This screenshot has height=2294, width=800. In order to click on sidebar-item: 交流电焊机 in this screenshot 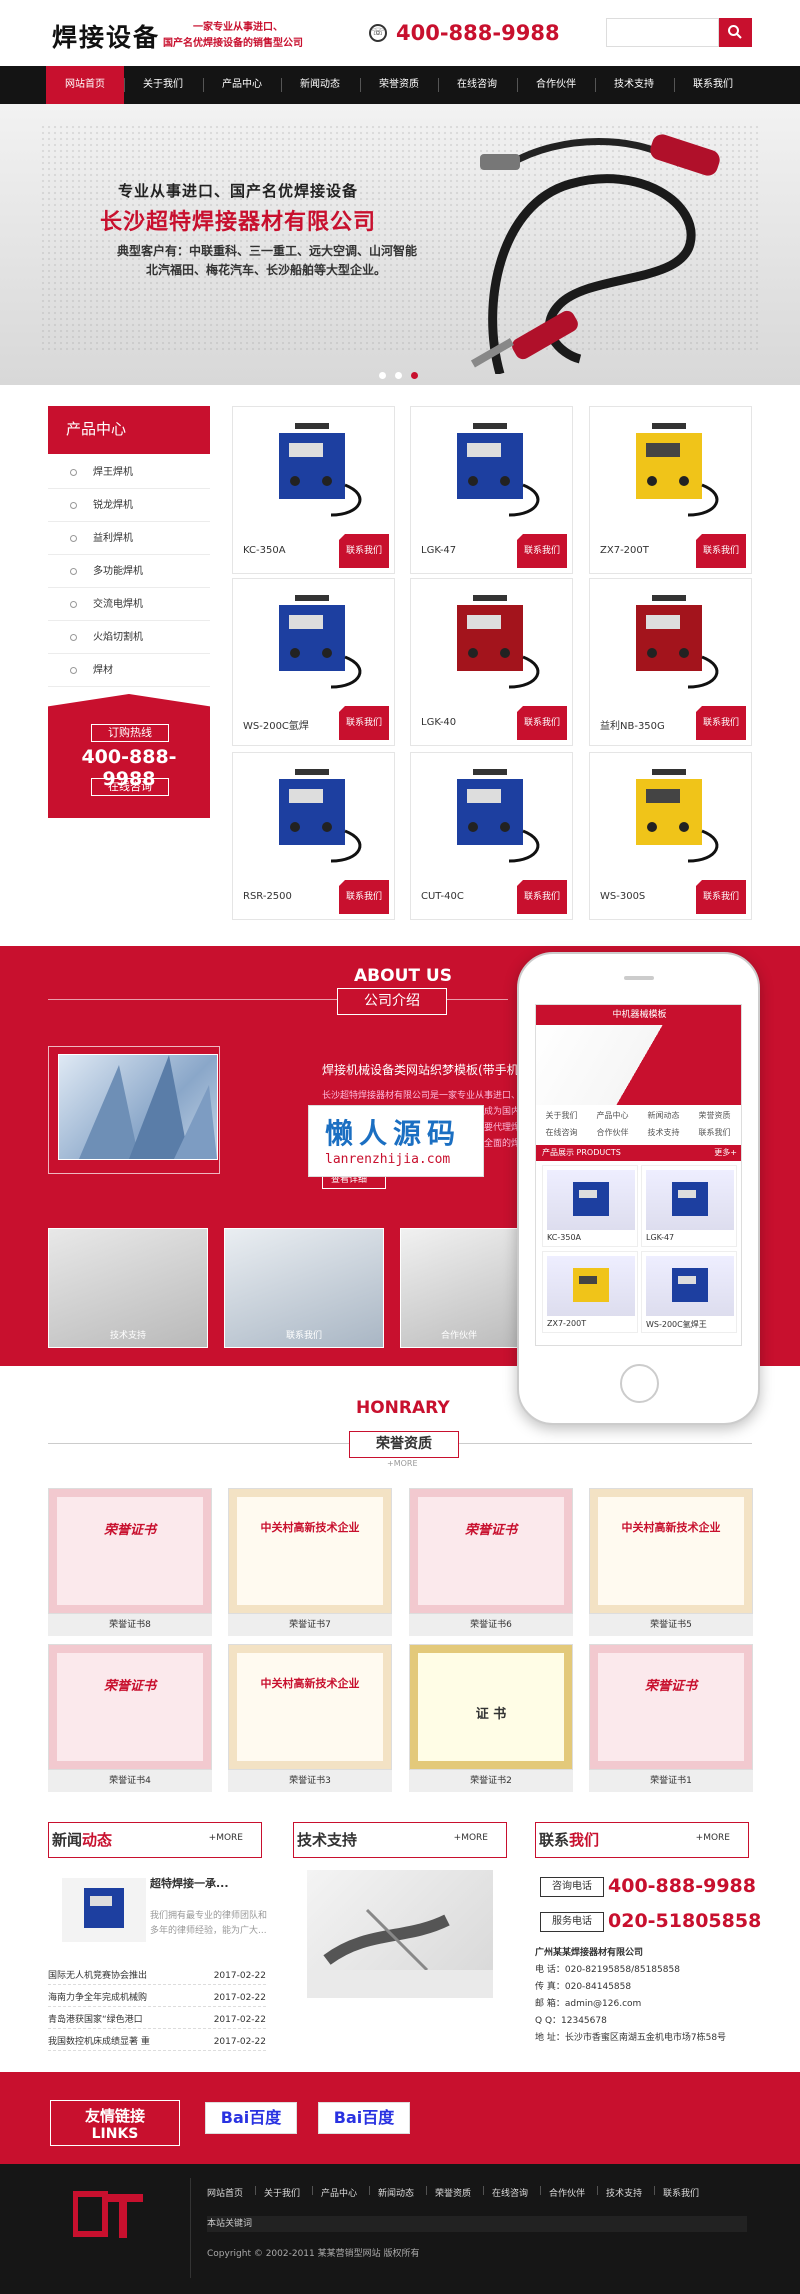, I will do `click(129, 604)`.